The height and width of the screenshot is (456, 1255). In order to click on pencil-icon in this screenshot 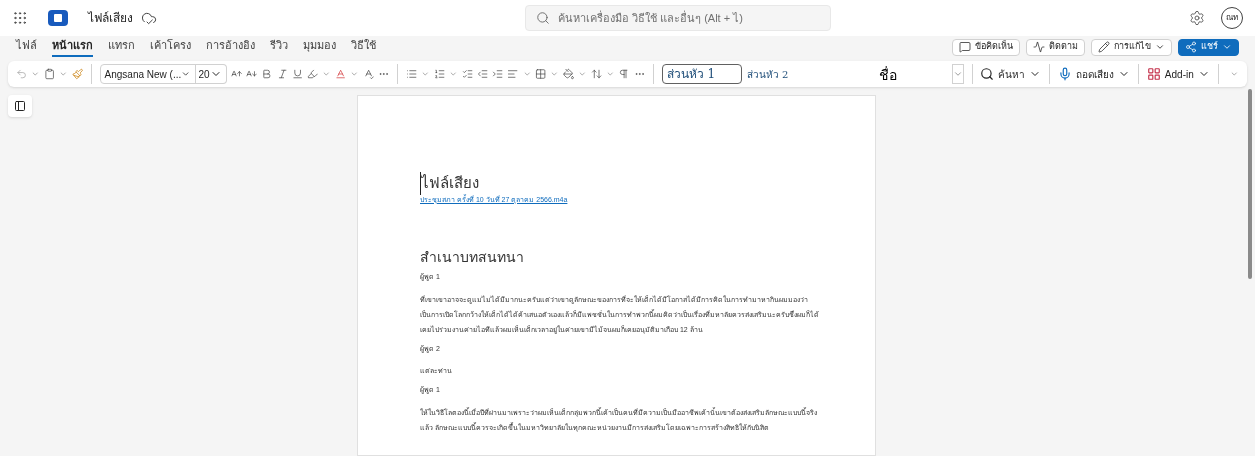, I will do `click(1104, 47)`.